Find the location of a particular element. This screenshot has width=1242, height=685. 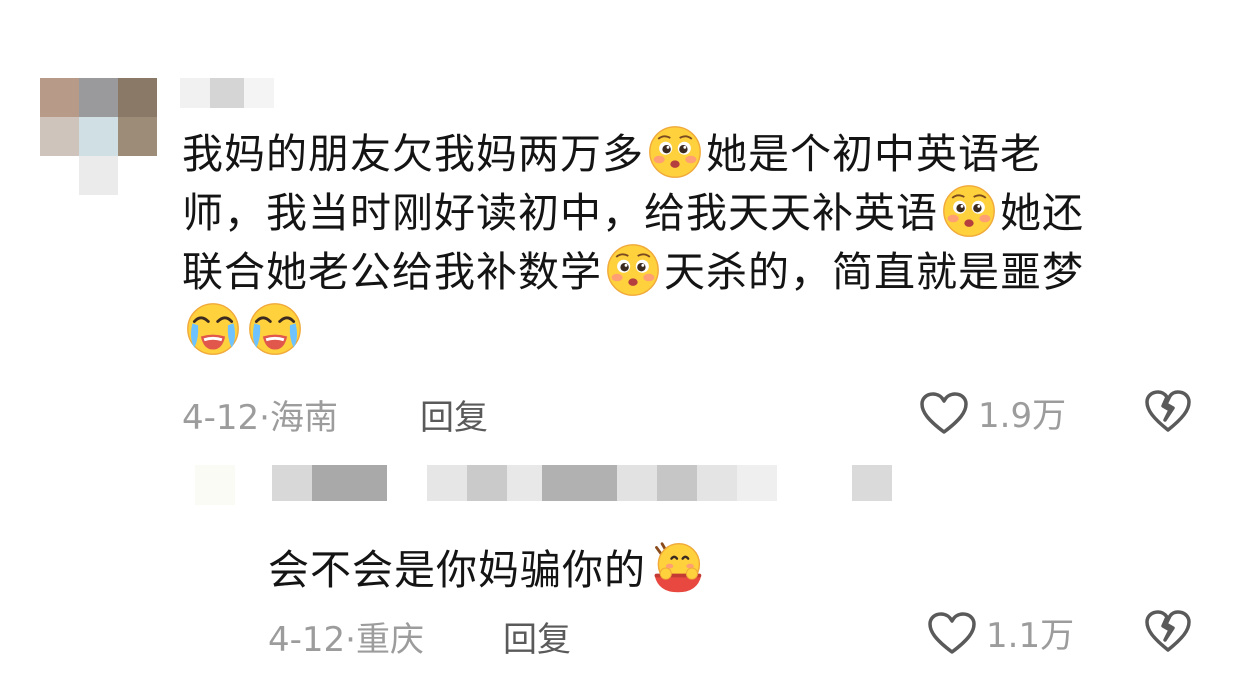

comment-text-segment: 联合她老公给我补数学 is located at coordinates (392, 272).